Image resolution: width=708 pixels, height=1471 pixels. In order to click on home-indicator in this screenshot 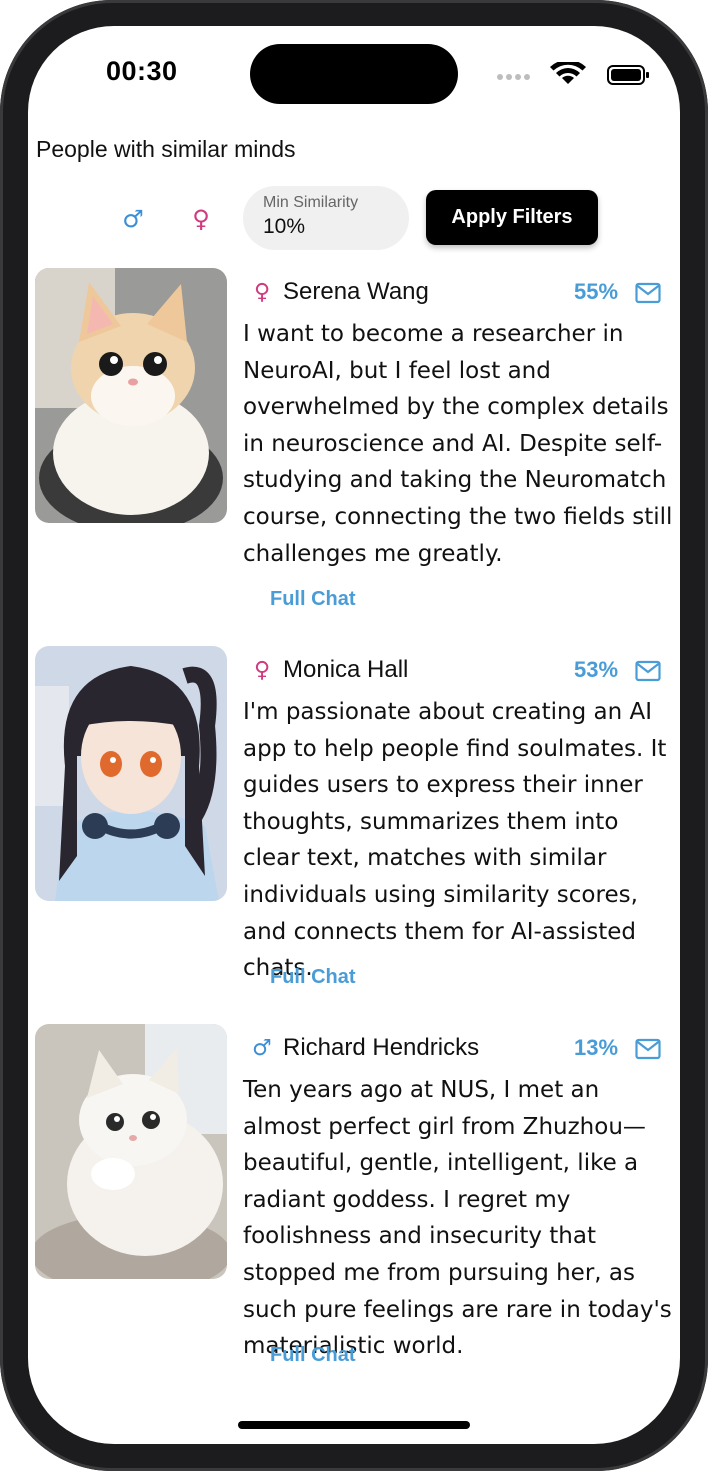, I will do `click(354, 1425)`.